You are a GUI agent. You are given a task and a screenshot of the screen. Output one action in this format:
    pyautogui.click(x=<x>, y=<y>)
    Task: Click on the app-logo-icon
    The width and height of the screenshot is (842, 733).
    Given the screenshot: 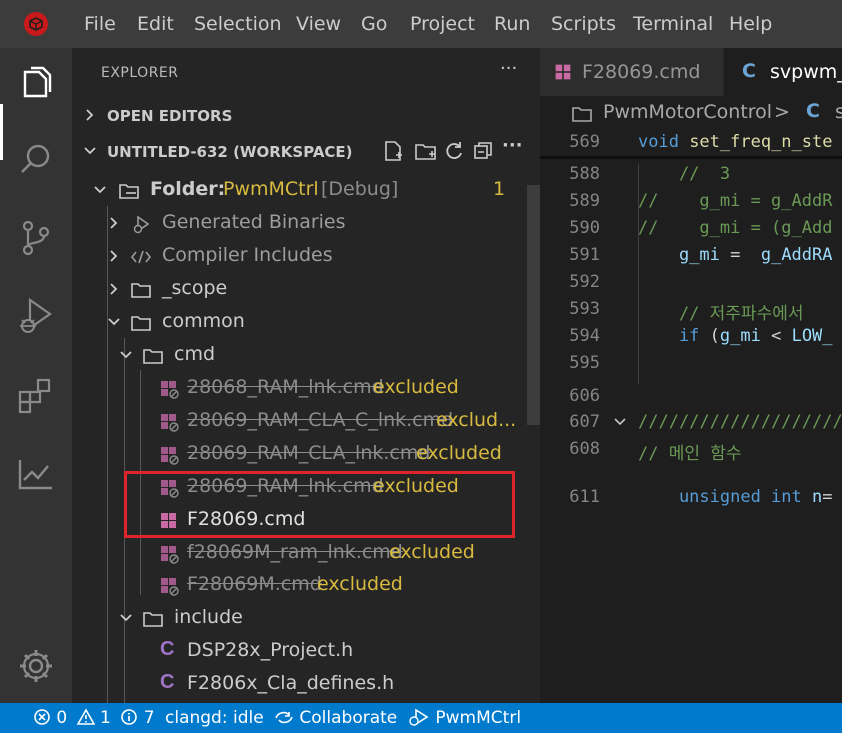 What is the action you would take?
    pyautogui.click(x=36, y=24)
    